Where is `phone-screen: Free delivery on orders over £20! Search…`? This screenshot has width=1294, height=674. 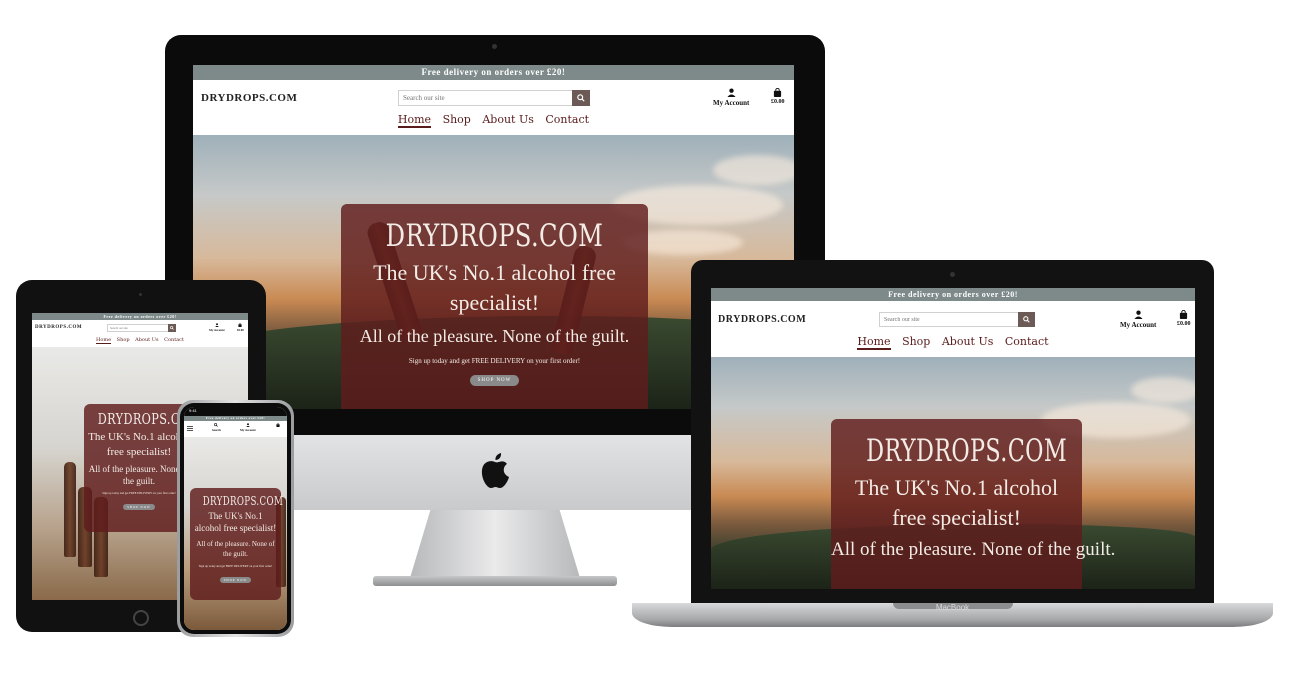
phone-screen: Free delivery on orders over £20! Search… is located at coordinates (235, 518).